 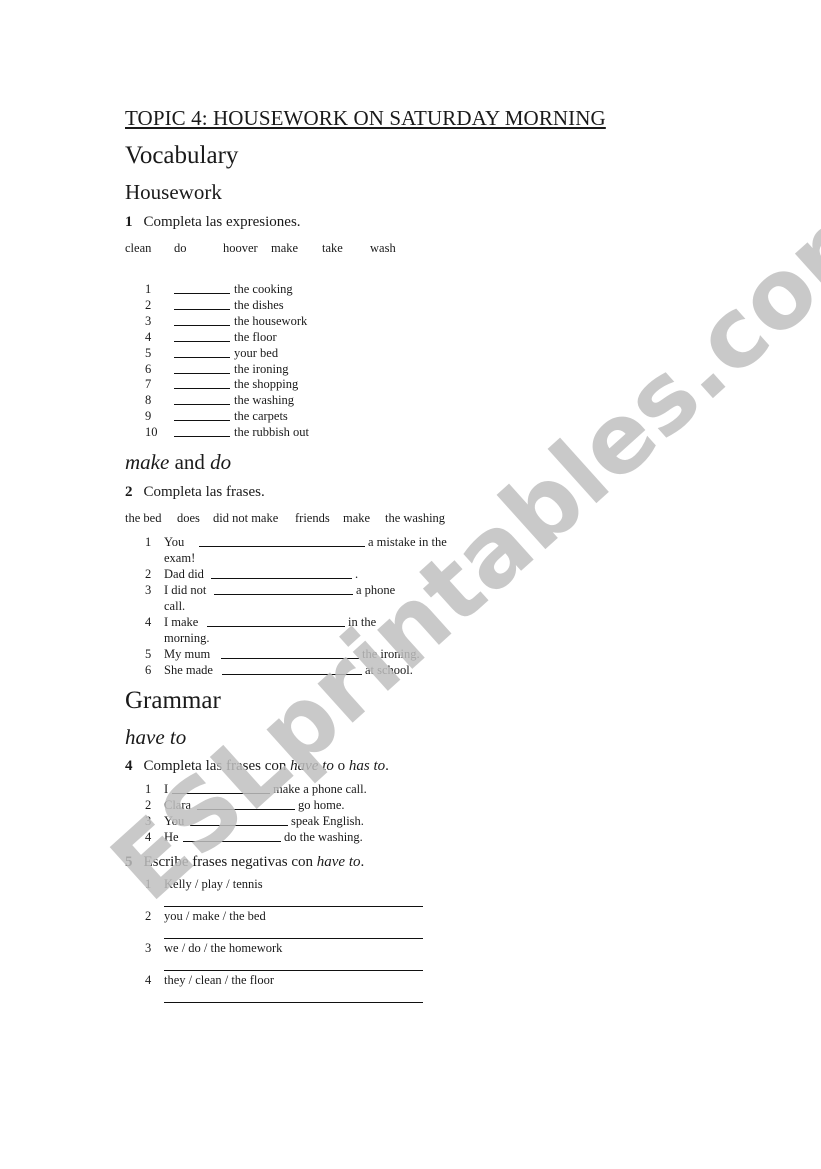 I want to click on exercise-1-instruction: 1 Completa las expresiones., so click(x=213, y=222).